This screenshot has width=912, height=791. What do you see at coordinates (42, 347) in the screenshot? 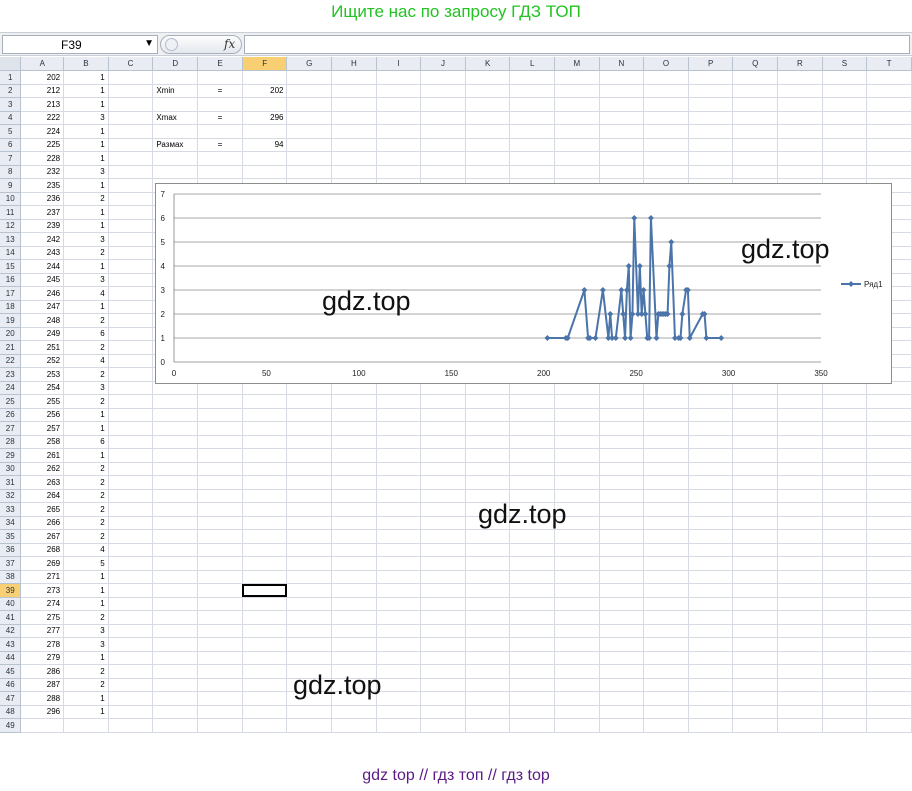
I see `cell: 251` at bounding box center [42, 347].